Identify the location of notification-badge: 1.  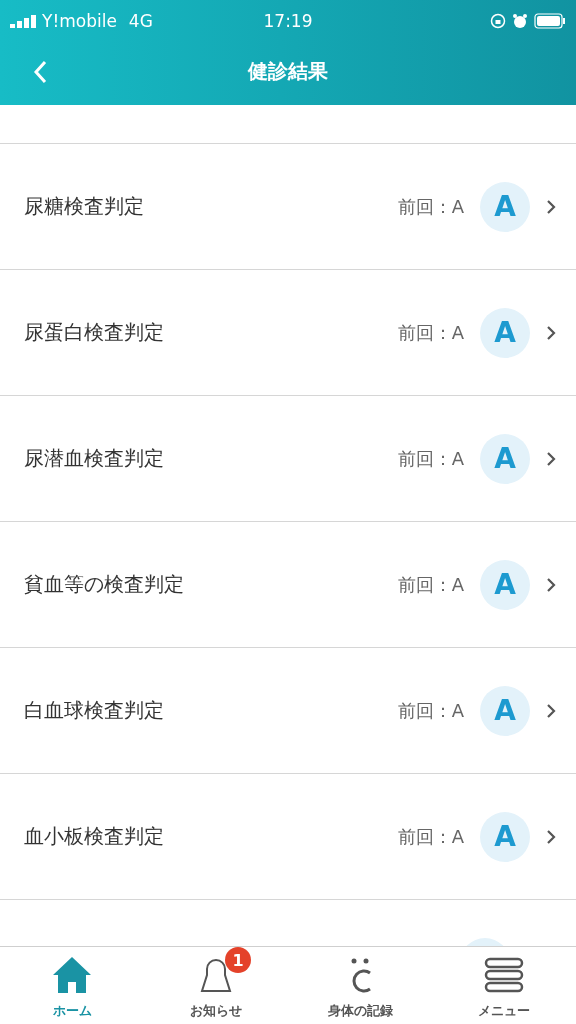
(238, 960).